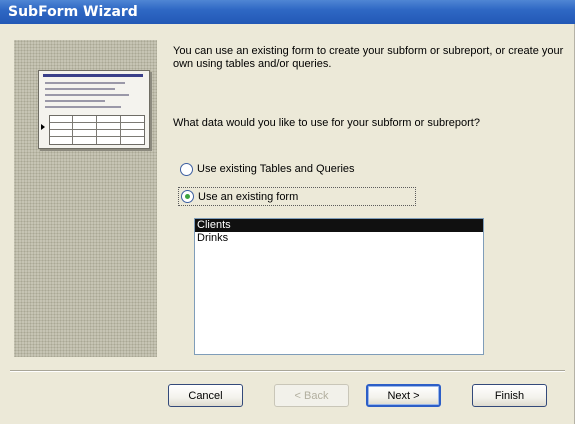  Describe the element at coordinates (339, 225) in the screenshot. I see `list-item-selected: Clients` at that location.